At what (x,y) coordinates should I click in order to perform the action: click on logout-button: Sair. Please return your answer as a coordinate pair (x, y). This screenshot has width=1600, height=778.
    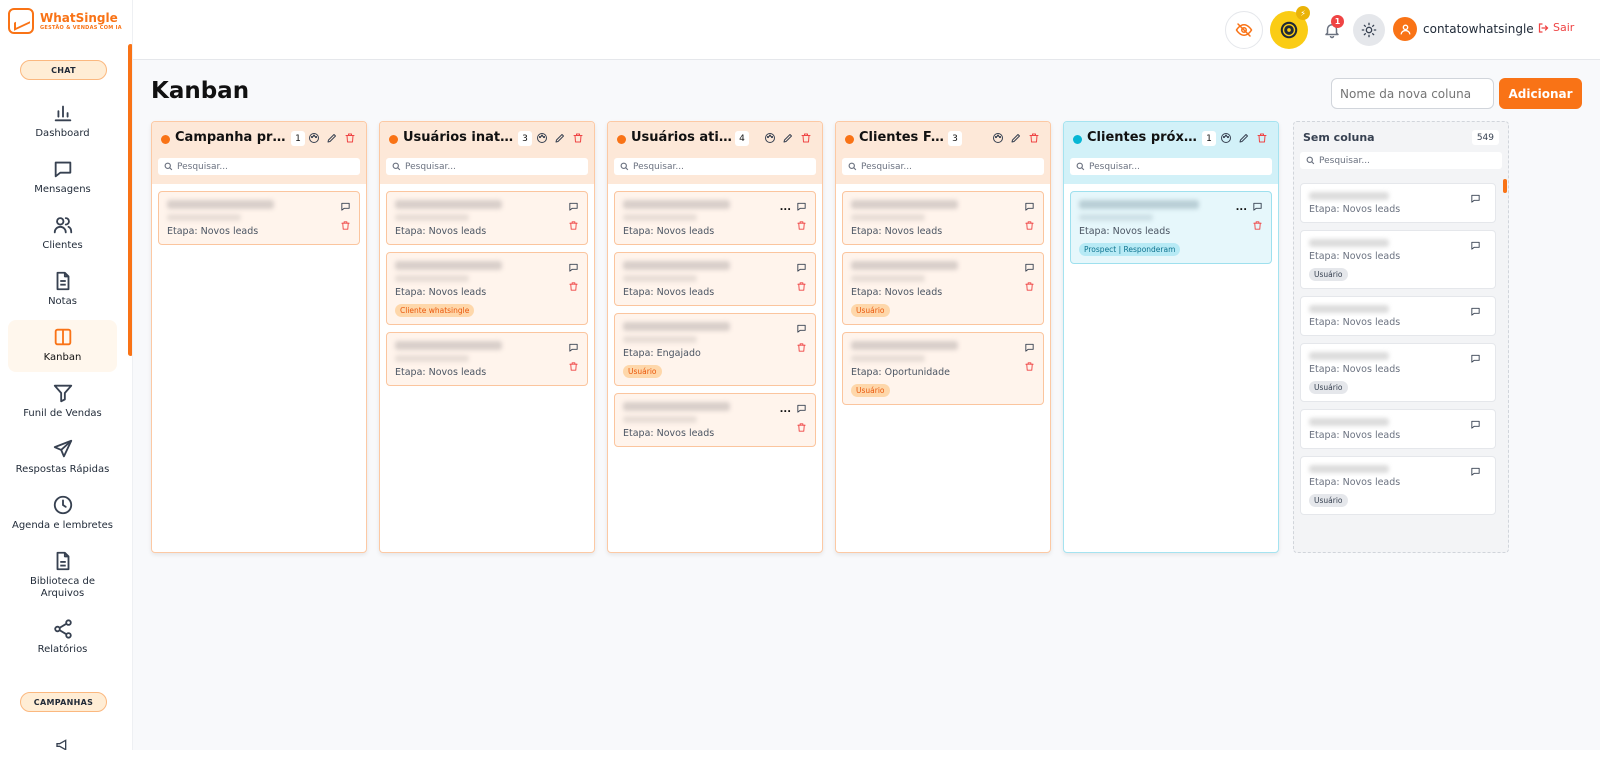
    Looking at the image, I should click on (1555, 27).